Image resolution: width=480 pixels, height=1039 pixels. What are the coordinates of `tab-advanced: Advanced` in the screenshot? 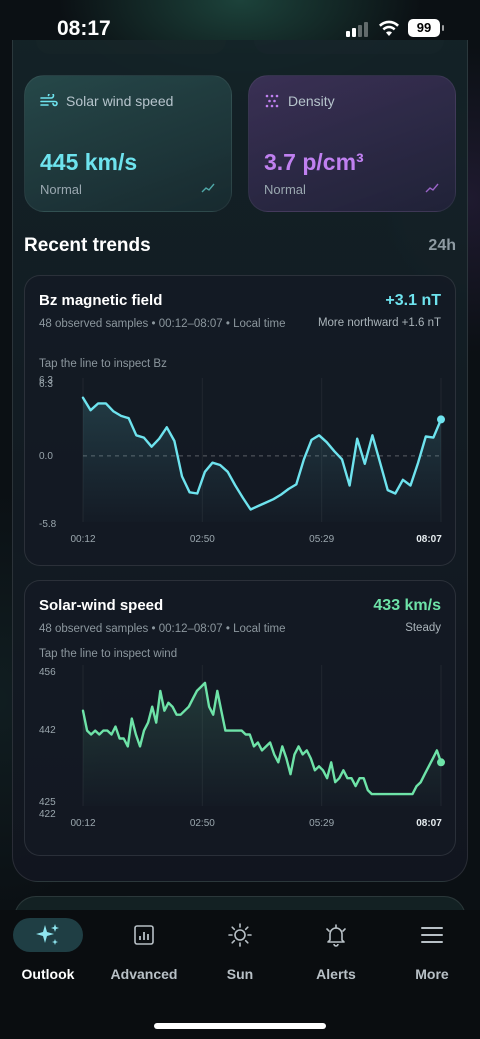 It's located at (144, 950).